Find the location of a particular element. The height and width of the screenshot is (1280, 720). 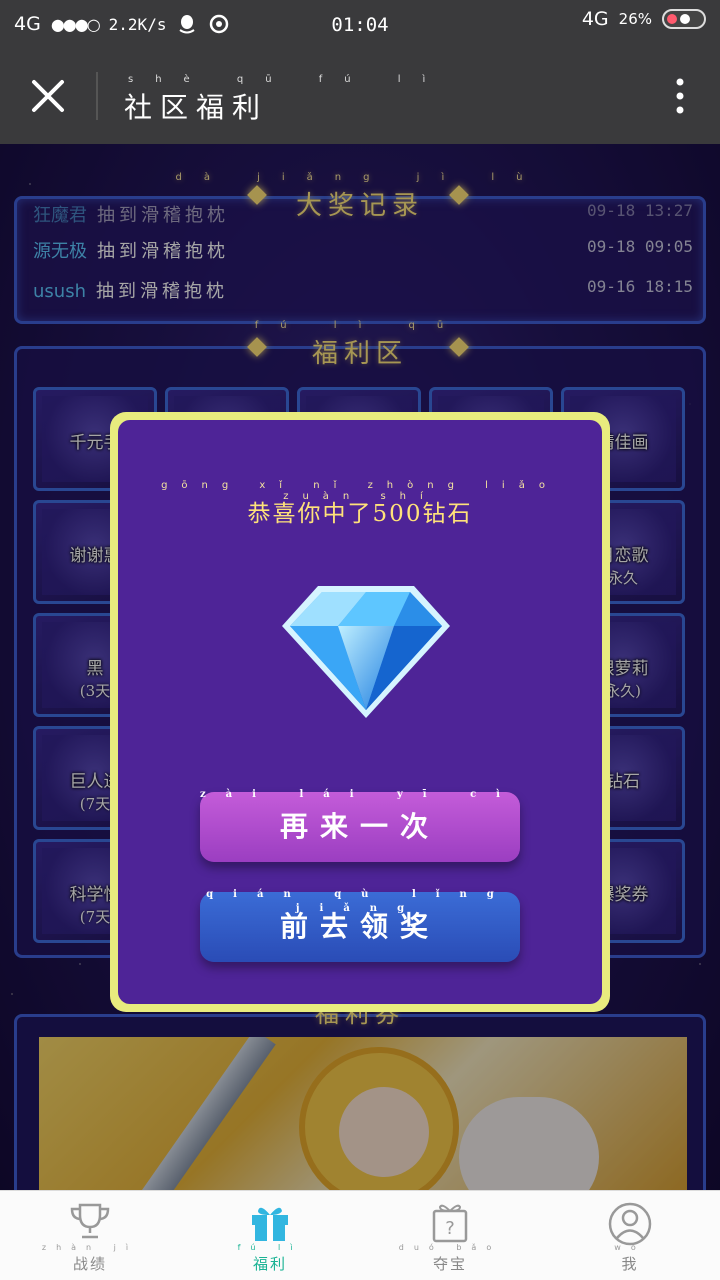

nav-item-welfare: fú lì 福利 is located at coordinates (270, 1235).